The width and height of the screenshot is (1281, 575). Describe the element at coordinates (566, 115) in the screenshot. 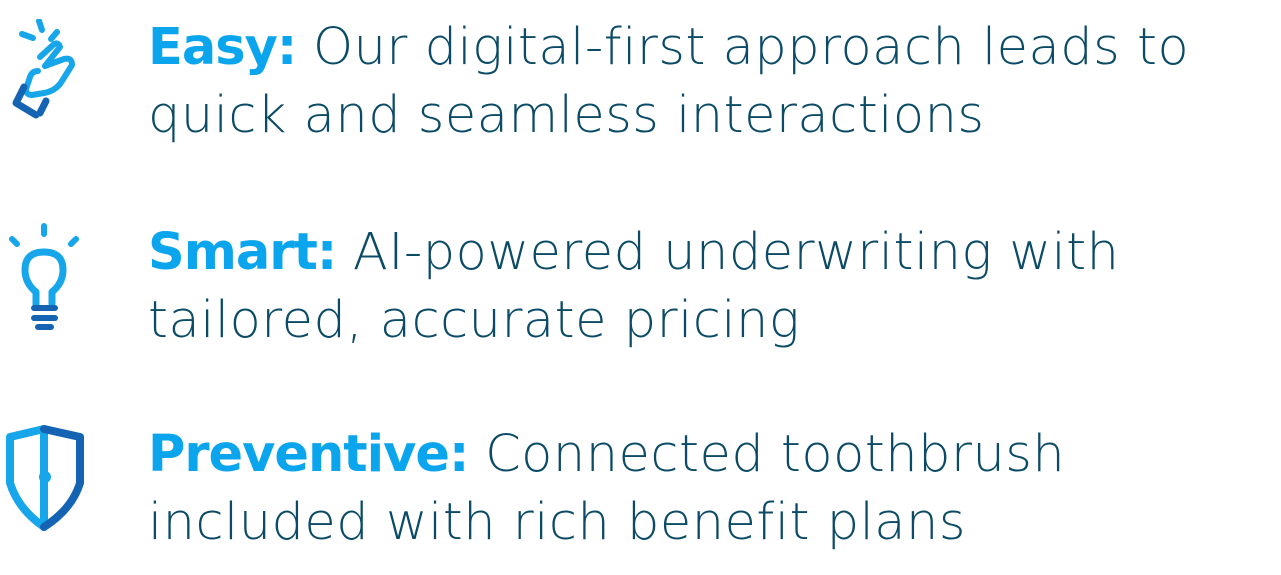

I see `feature-line-2: quick and seamless interactions` at that location.